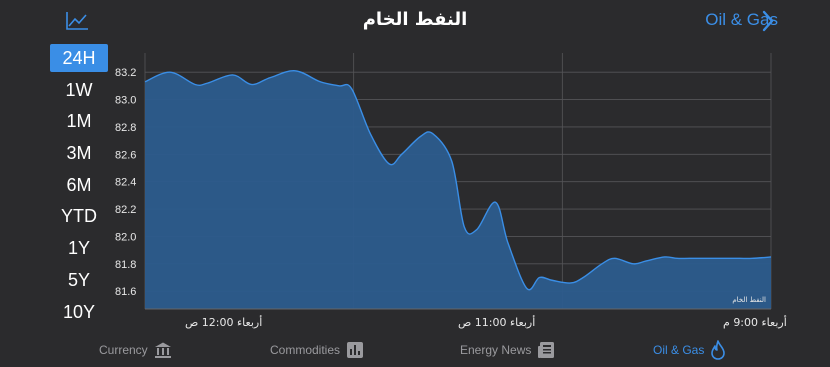 The image size is (830, 367). What do you see at coordinates (125, 128) in the screenshot?
I see `y-tick-label: 82.8` at bounding box center [125, 128].